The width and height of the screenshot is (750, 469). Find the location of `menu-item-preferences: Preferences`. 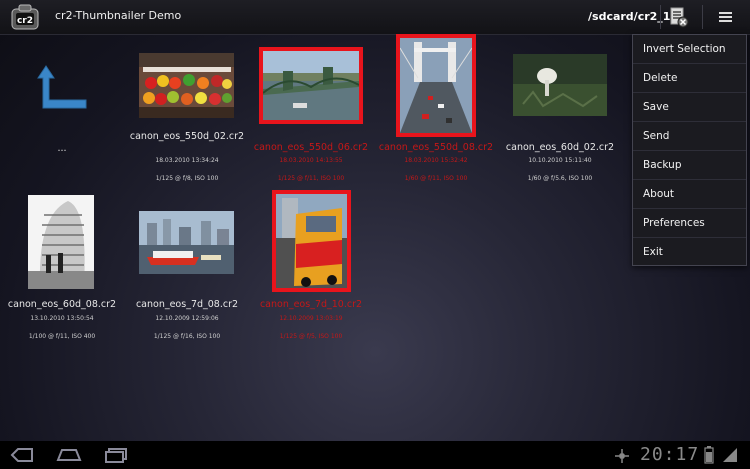

menu-item-preferences: Preferences is located at coordinates (689, 223).